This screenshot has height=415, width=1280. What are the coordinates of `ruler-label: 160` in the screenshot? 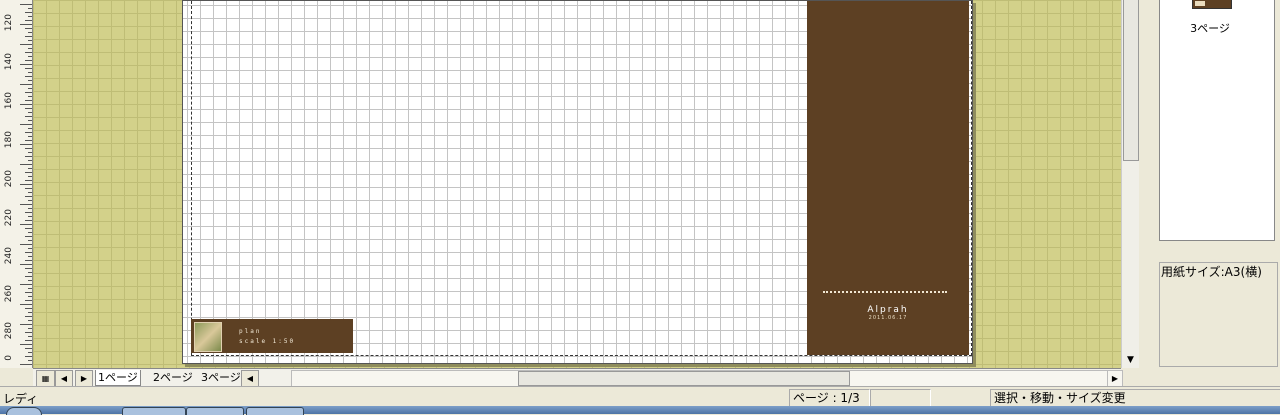 It's located at (9, 101).